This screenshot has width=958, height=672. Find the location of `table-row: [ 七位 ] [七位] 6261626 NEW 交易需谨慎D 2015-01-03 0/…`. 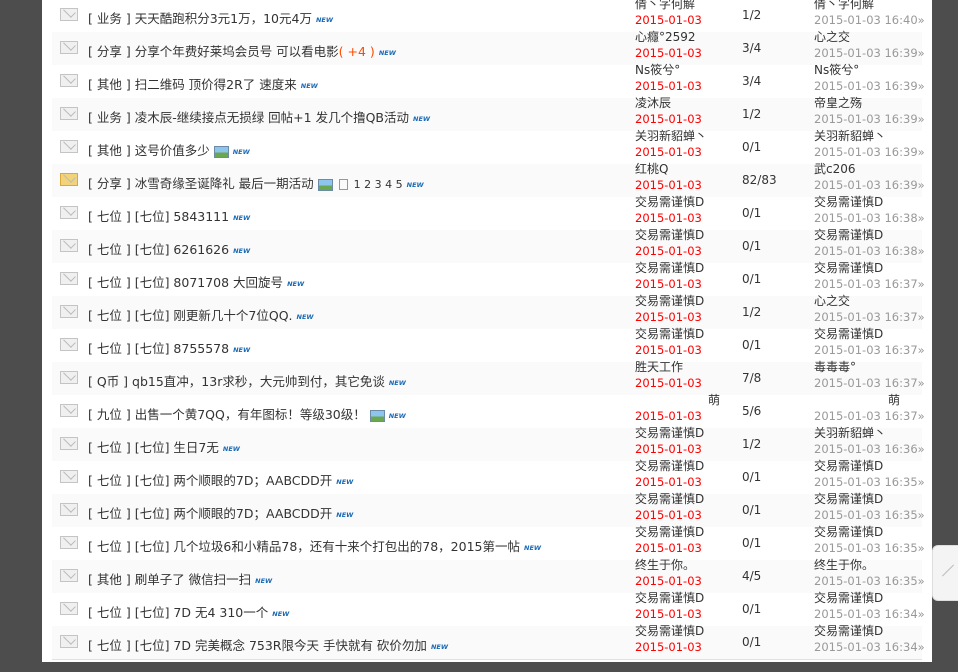

table-row: [ 七位 ] [七位] 6261626 NEW 交易需谨慎D 2015-01-03 0/… is located at coordinates (488, 245).